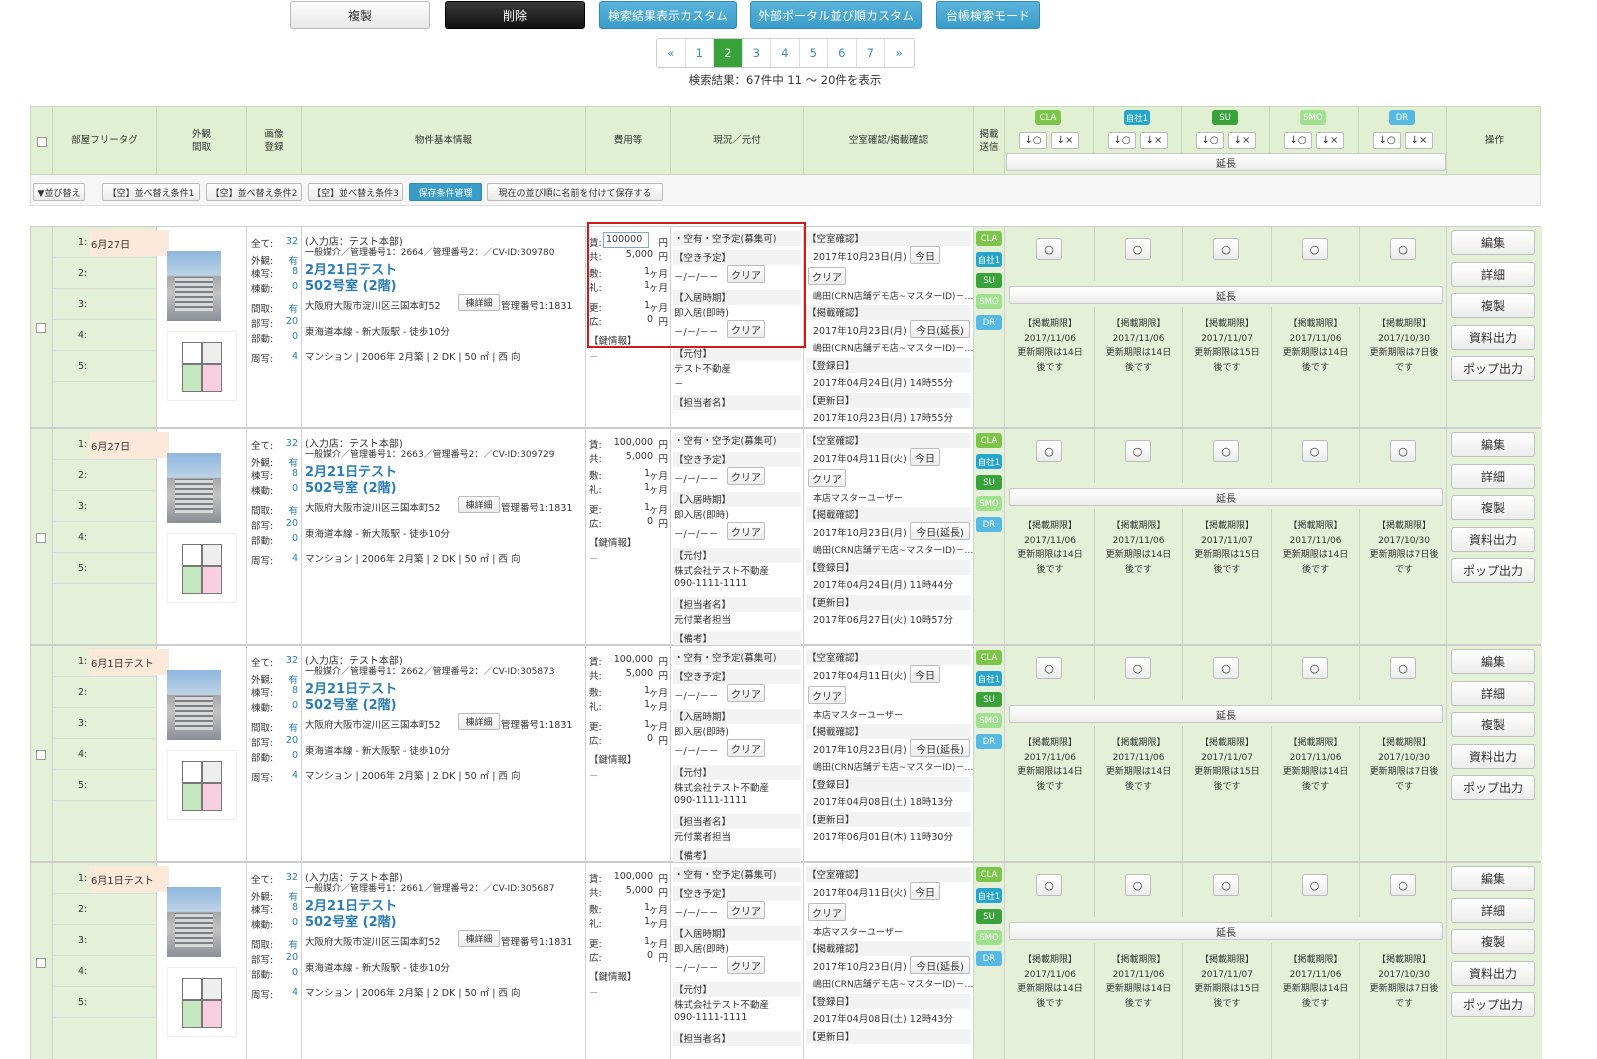 This screenshot has width=1597, height=1059. I want to click on sort-cond-2-button: 【空】並べ替え条件2, so click(254, 192).